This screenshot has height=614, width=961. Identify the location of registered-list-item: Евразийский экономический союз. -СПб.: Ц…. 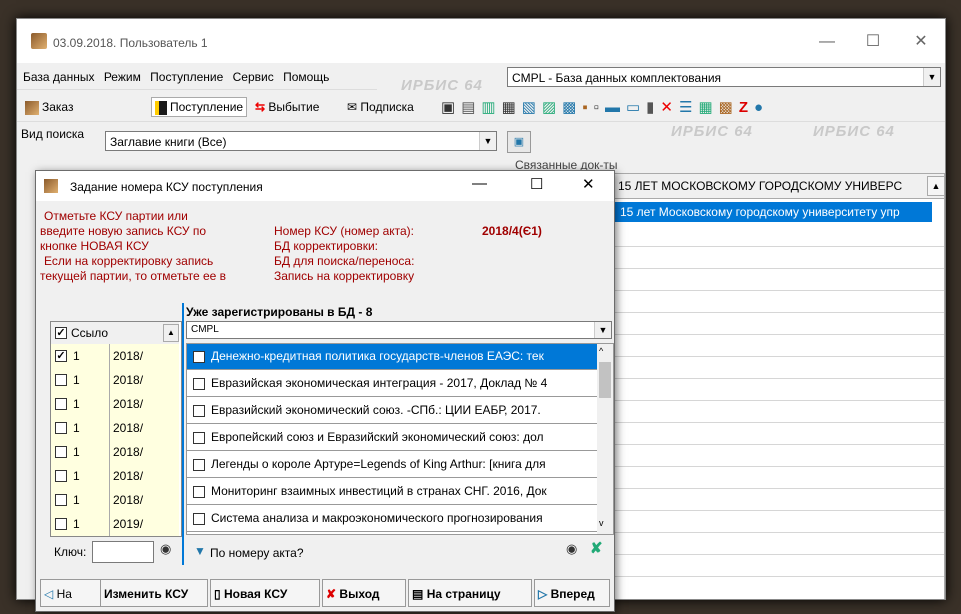
(392, 411).